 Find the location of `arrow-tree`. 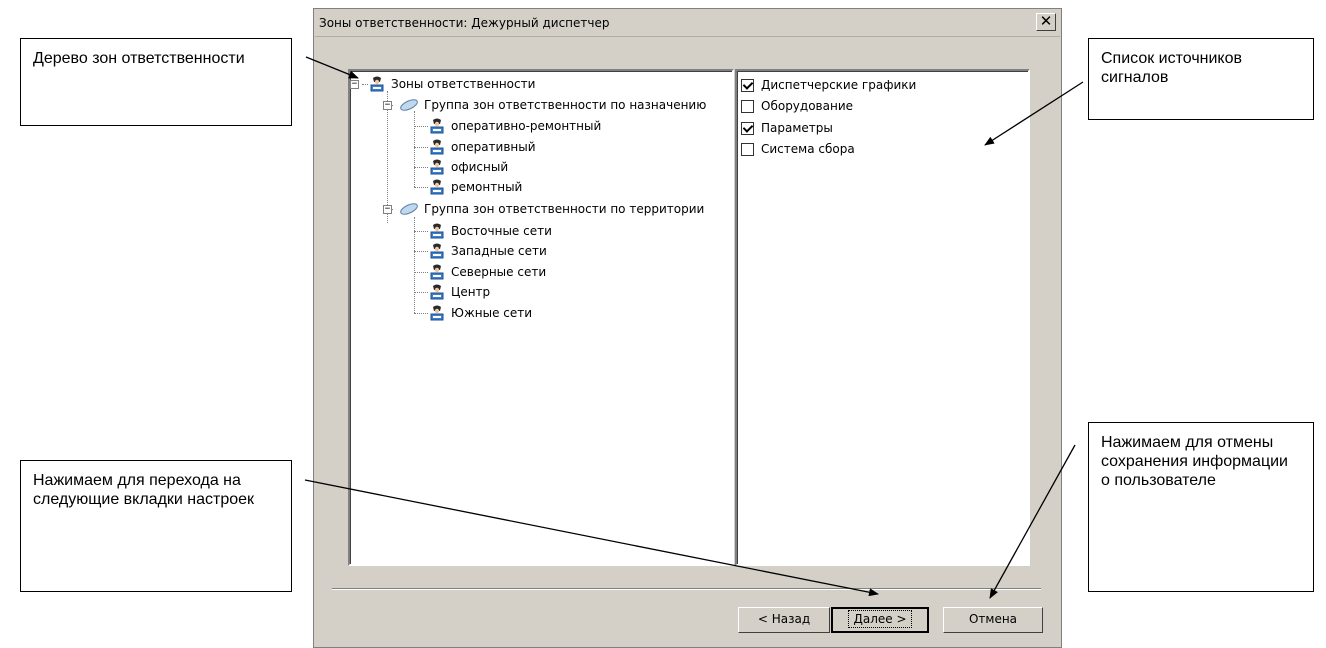

arrow-tree is located at coordinates (332, 67).